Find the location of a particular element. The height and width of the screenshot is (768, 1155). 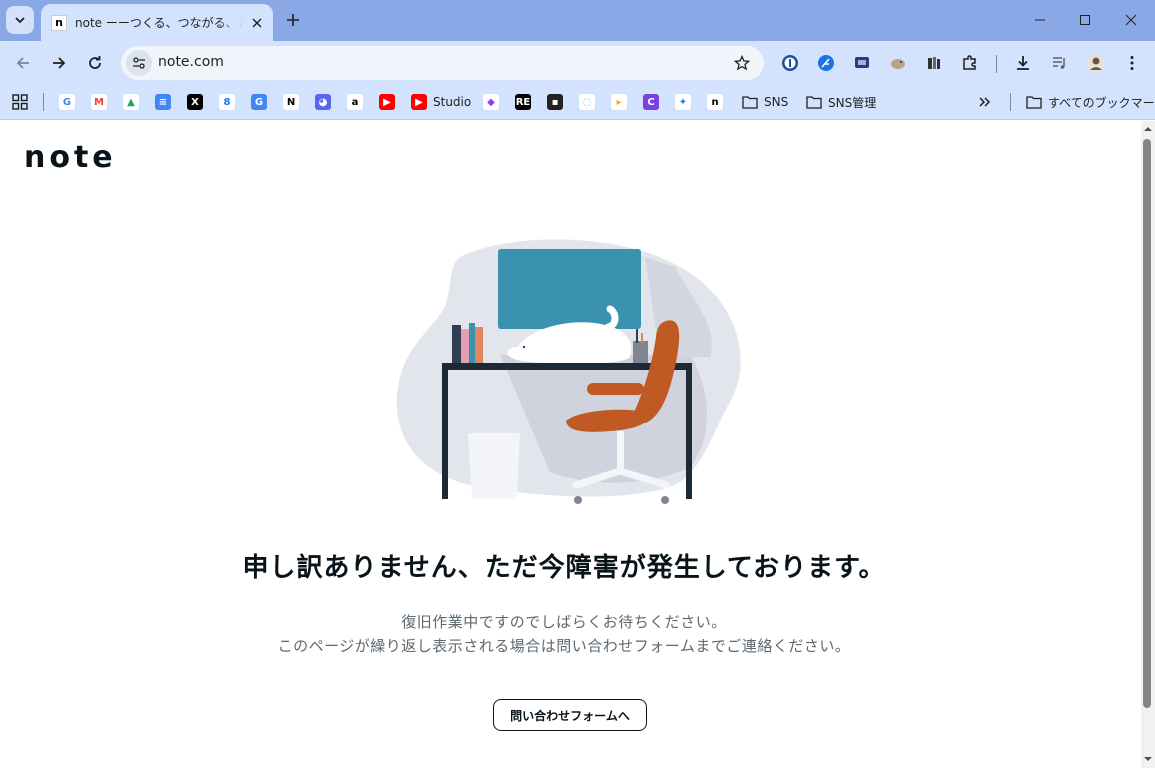

bookmark-canva: ◆ is located at coordinates (491, 102).